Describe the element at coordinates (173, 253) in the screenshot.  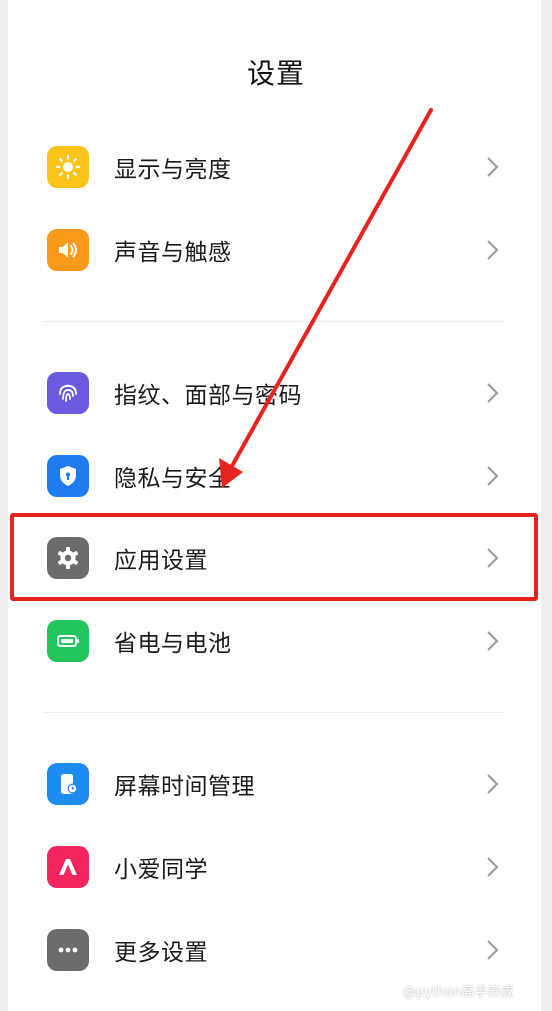
I see `settings-item-label: 声音与触感` at that location.